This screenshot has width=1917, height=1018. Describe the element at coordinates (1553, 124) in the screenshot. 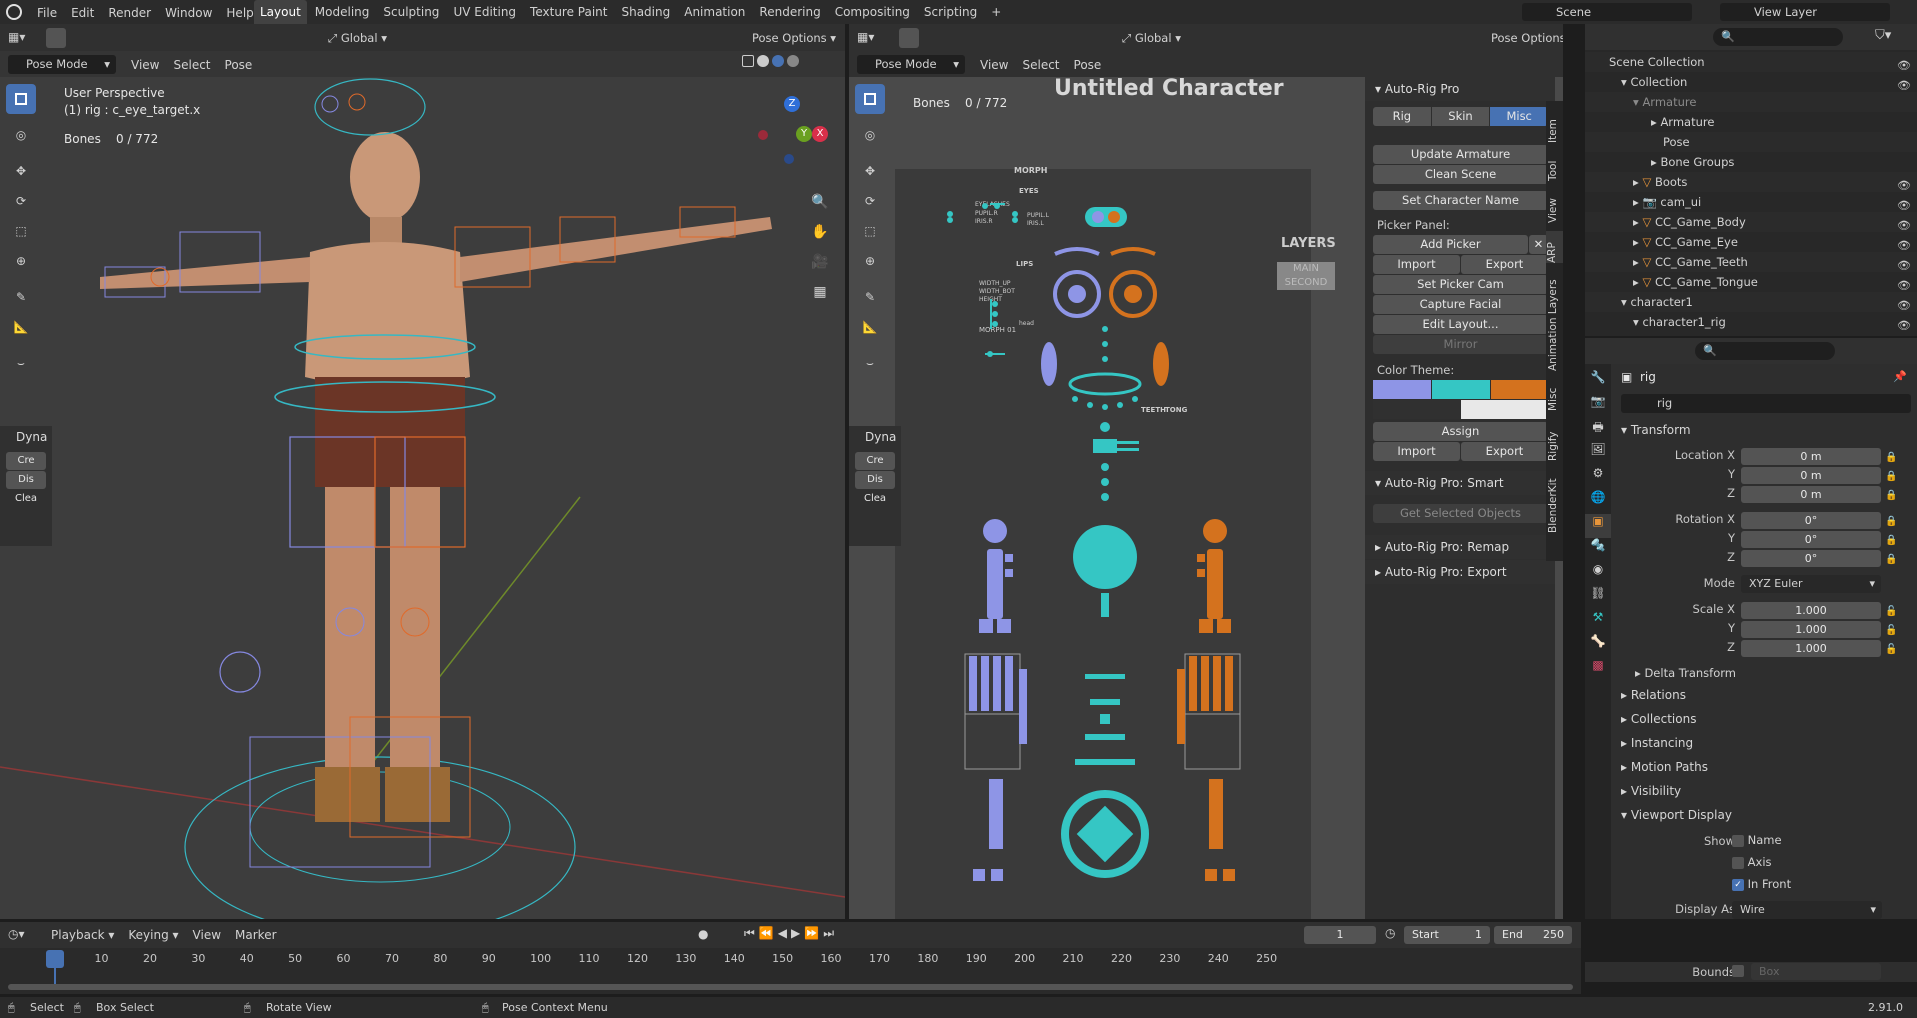

I see `sidebar-tab-item: Item` at that location.